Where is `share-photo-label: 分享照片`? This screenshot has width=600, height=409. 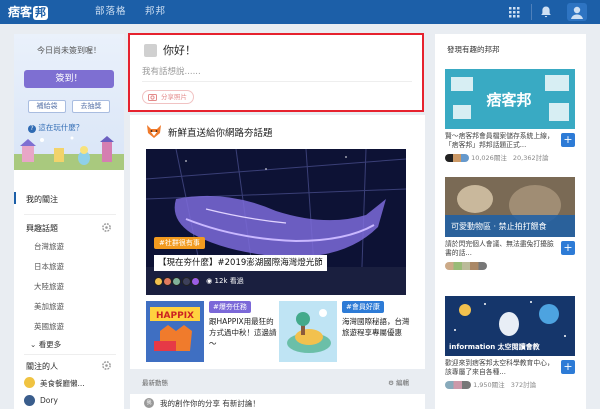
share-photo-label: 分享照片 is located at coordinates (174, 97).